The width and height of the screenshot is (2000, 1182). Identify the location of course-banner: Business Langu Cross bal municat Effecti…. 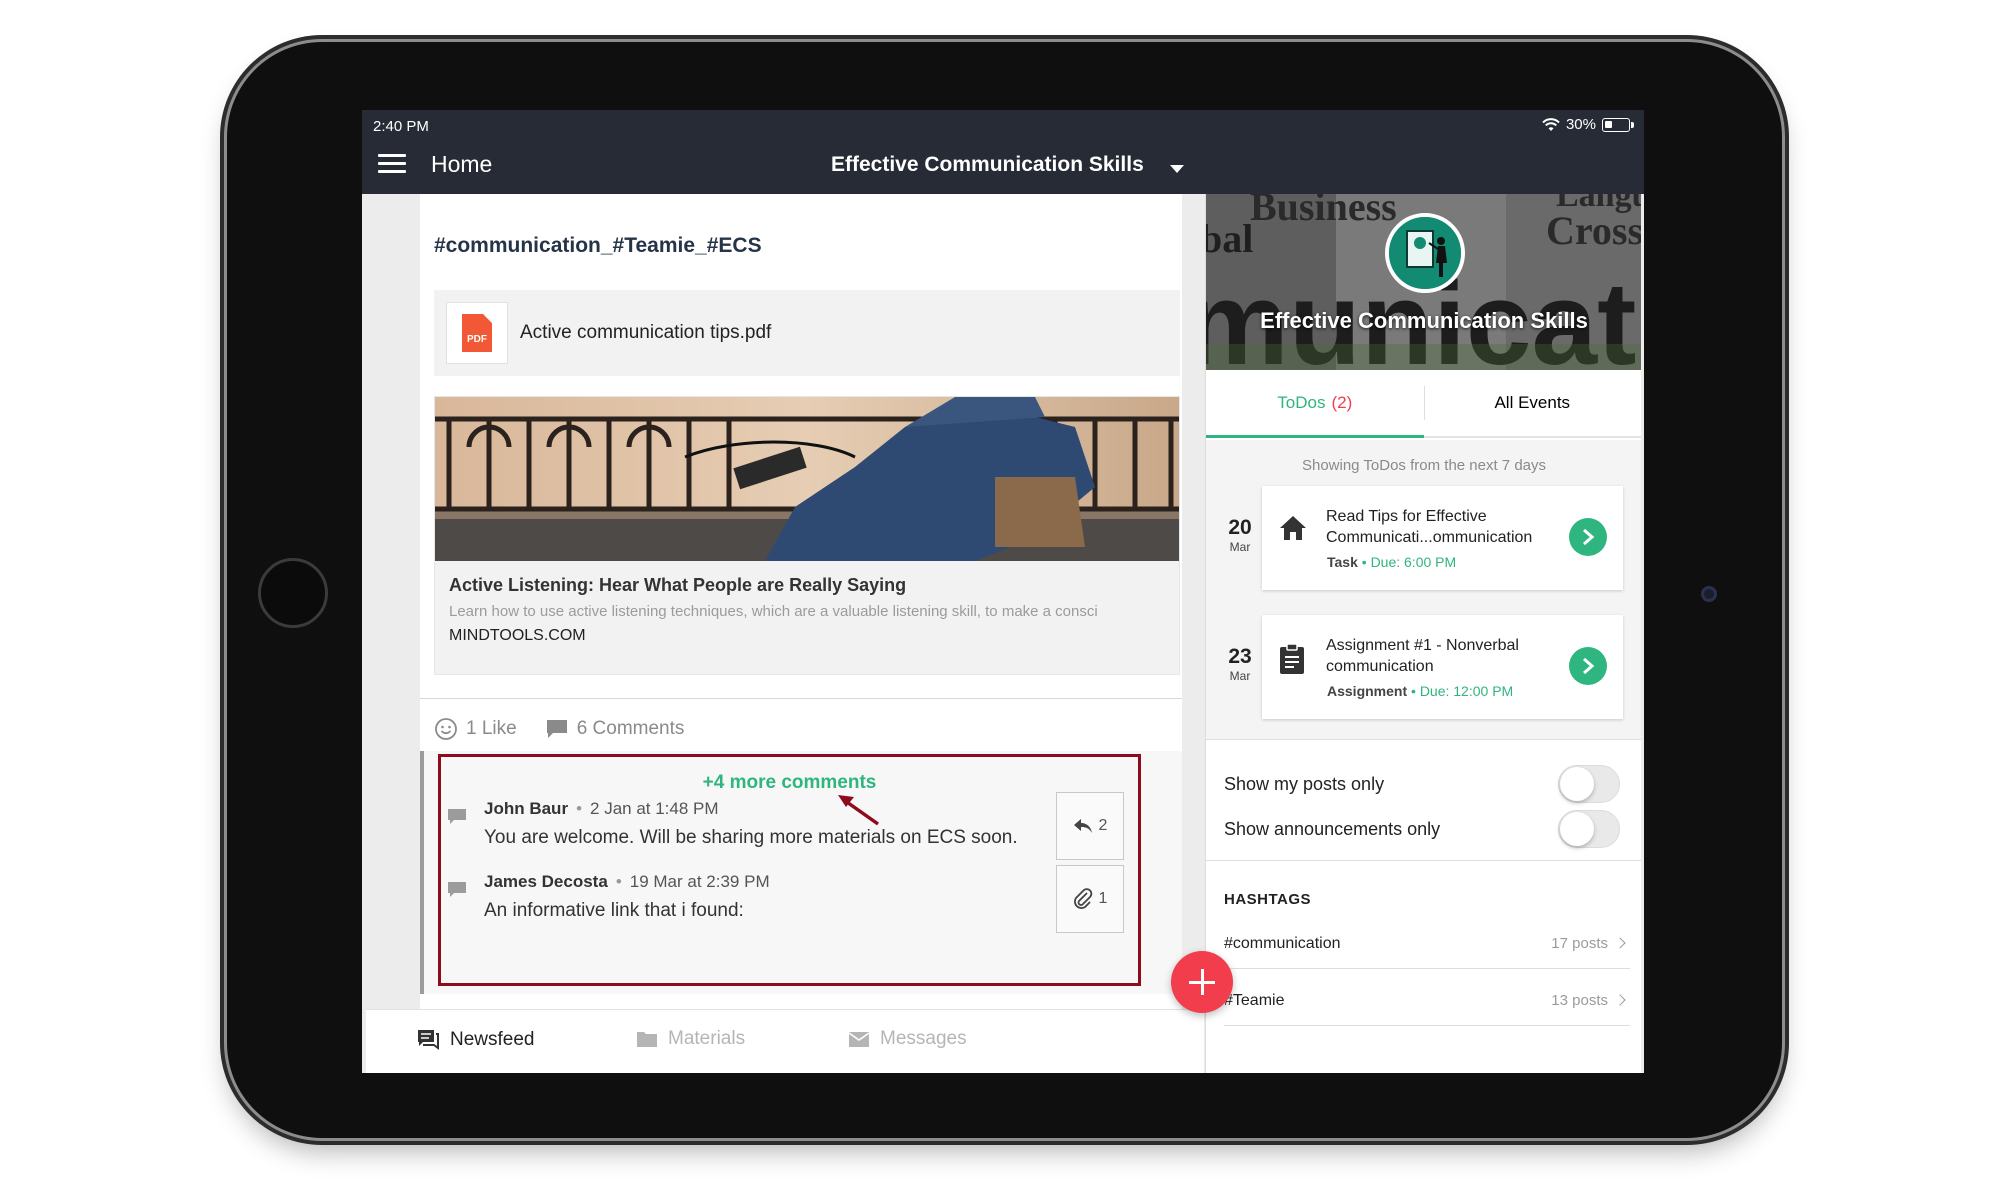
(1423, 282).